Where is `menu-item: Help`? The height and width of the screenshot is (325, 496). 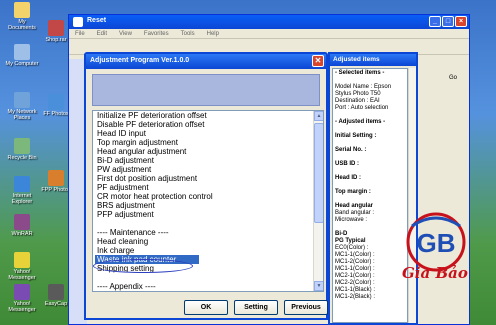 menu-item: Help is located at coordinates (213, 34).